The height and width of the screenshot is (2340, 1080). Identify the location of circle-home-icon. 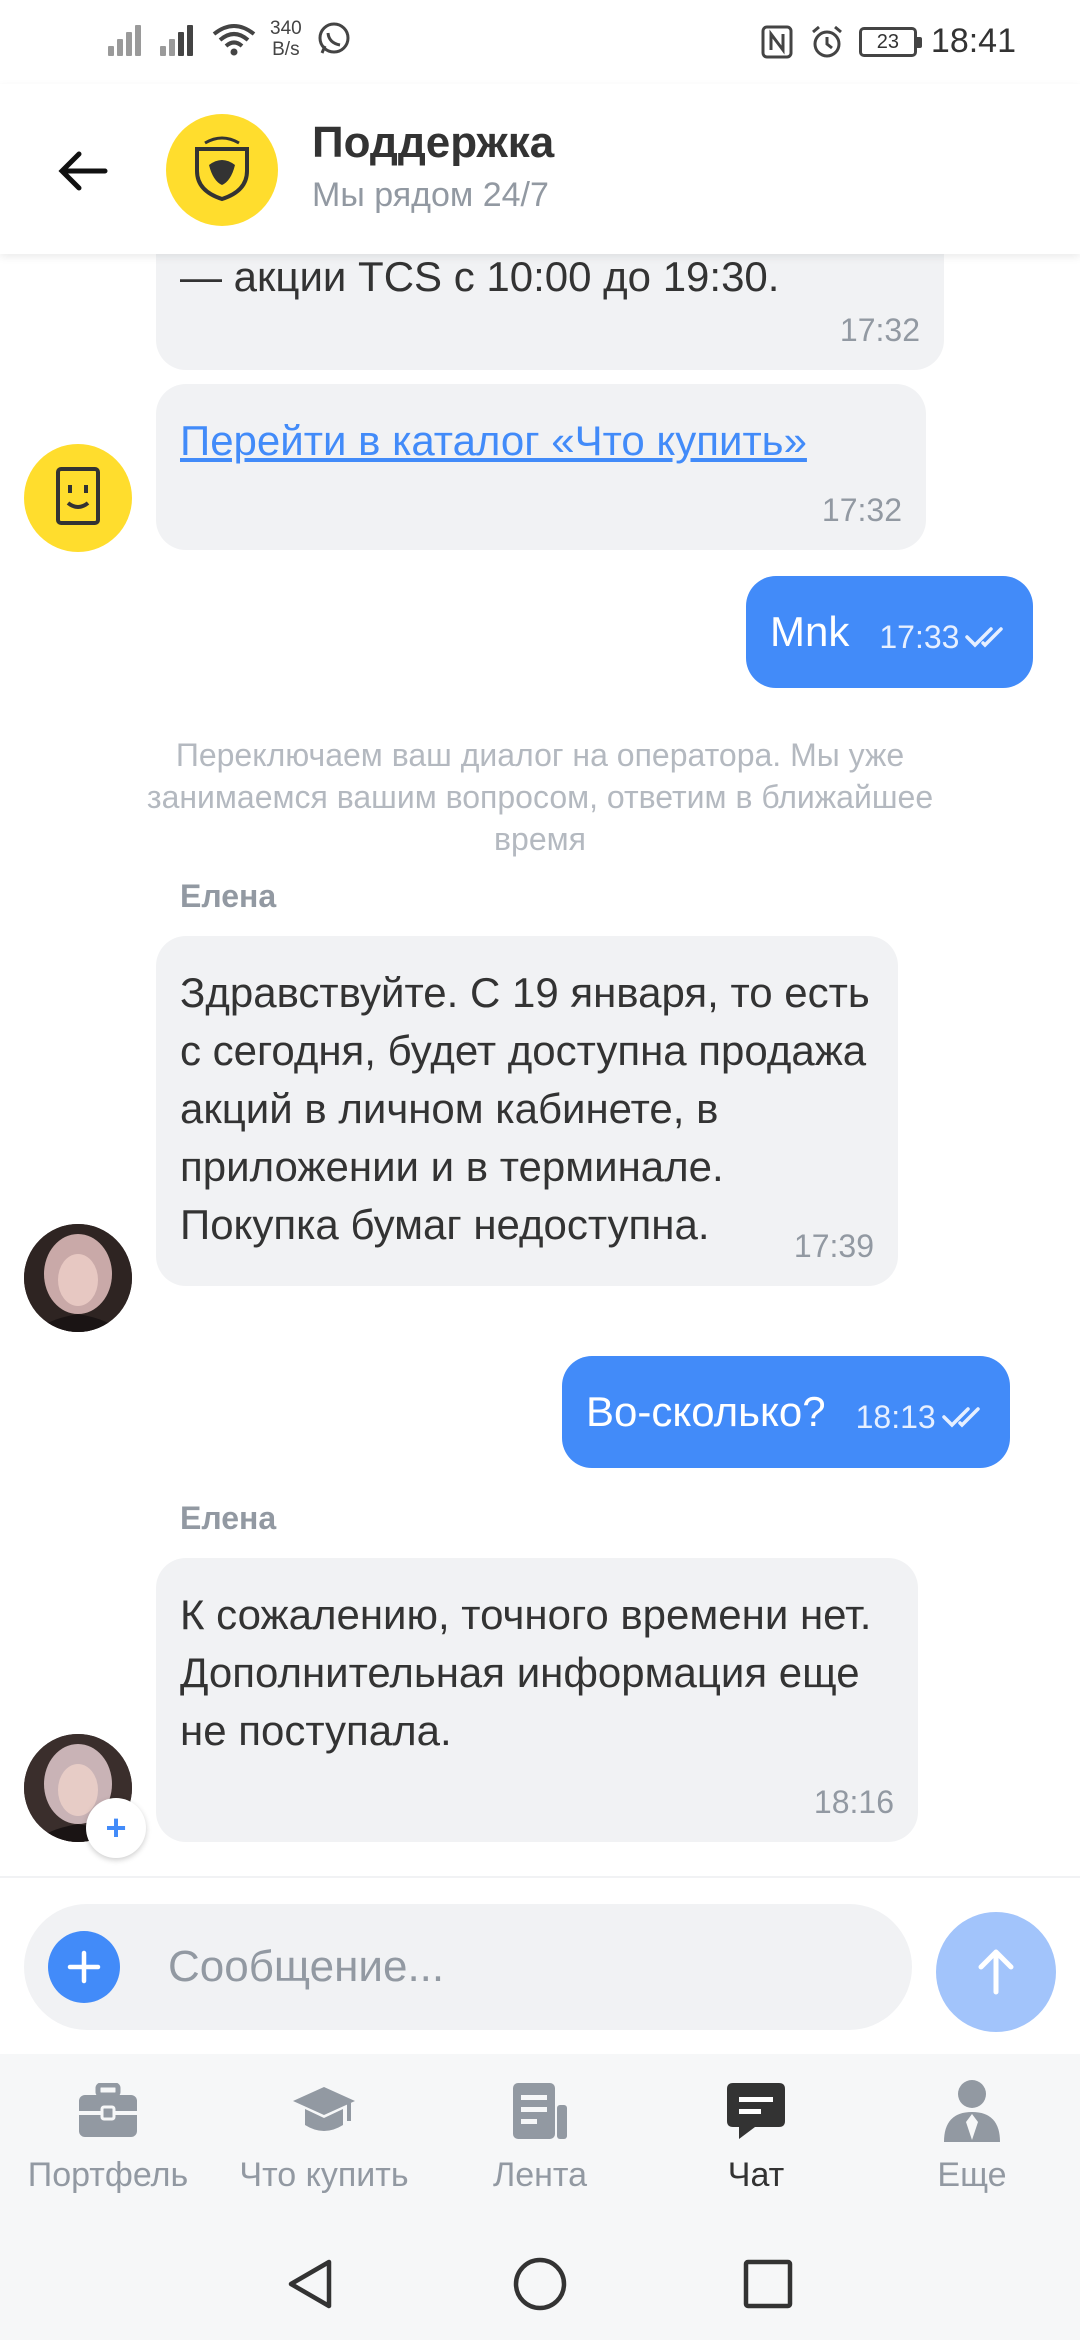
(540, 2284).